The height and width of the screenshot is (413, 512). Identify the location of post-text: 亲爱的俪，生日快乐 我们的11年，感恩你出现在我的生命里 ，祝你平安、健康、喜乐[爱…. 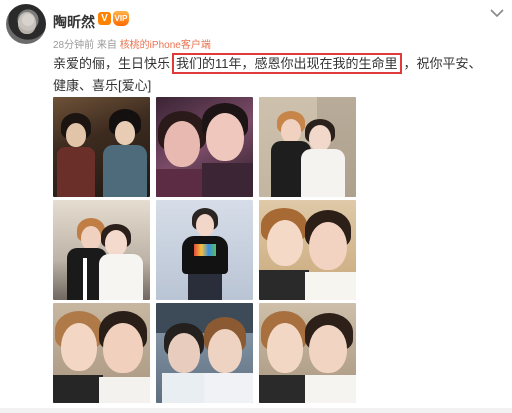
(273, 75).